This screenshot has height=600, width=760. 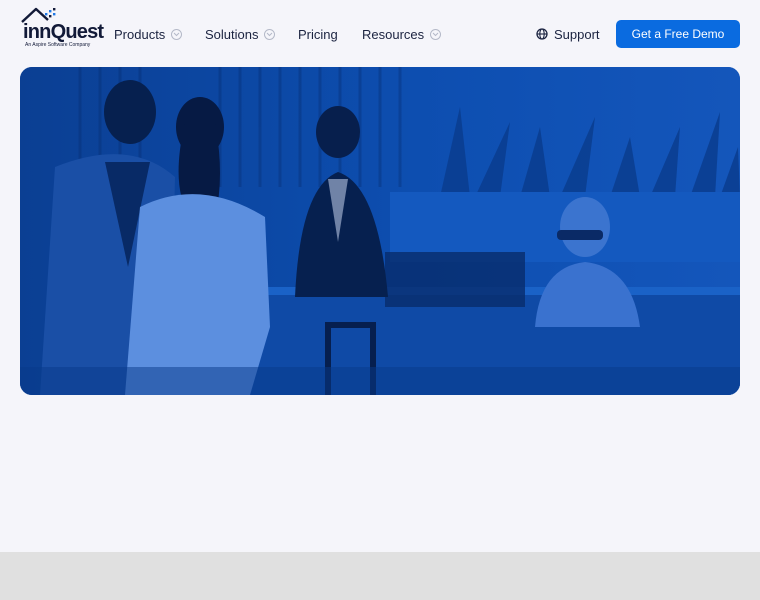 I want to click on nav-resources-label: Resources, so click(x=393, y=34).